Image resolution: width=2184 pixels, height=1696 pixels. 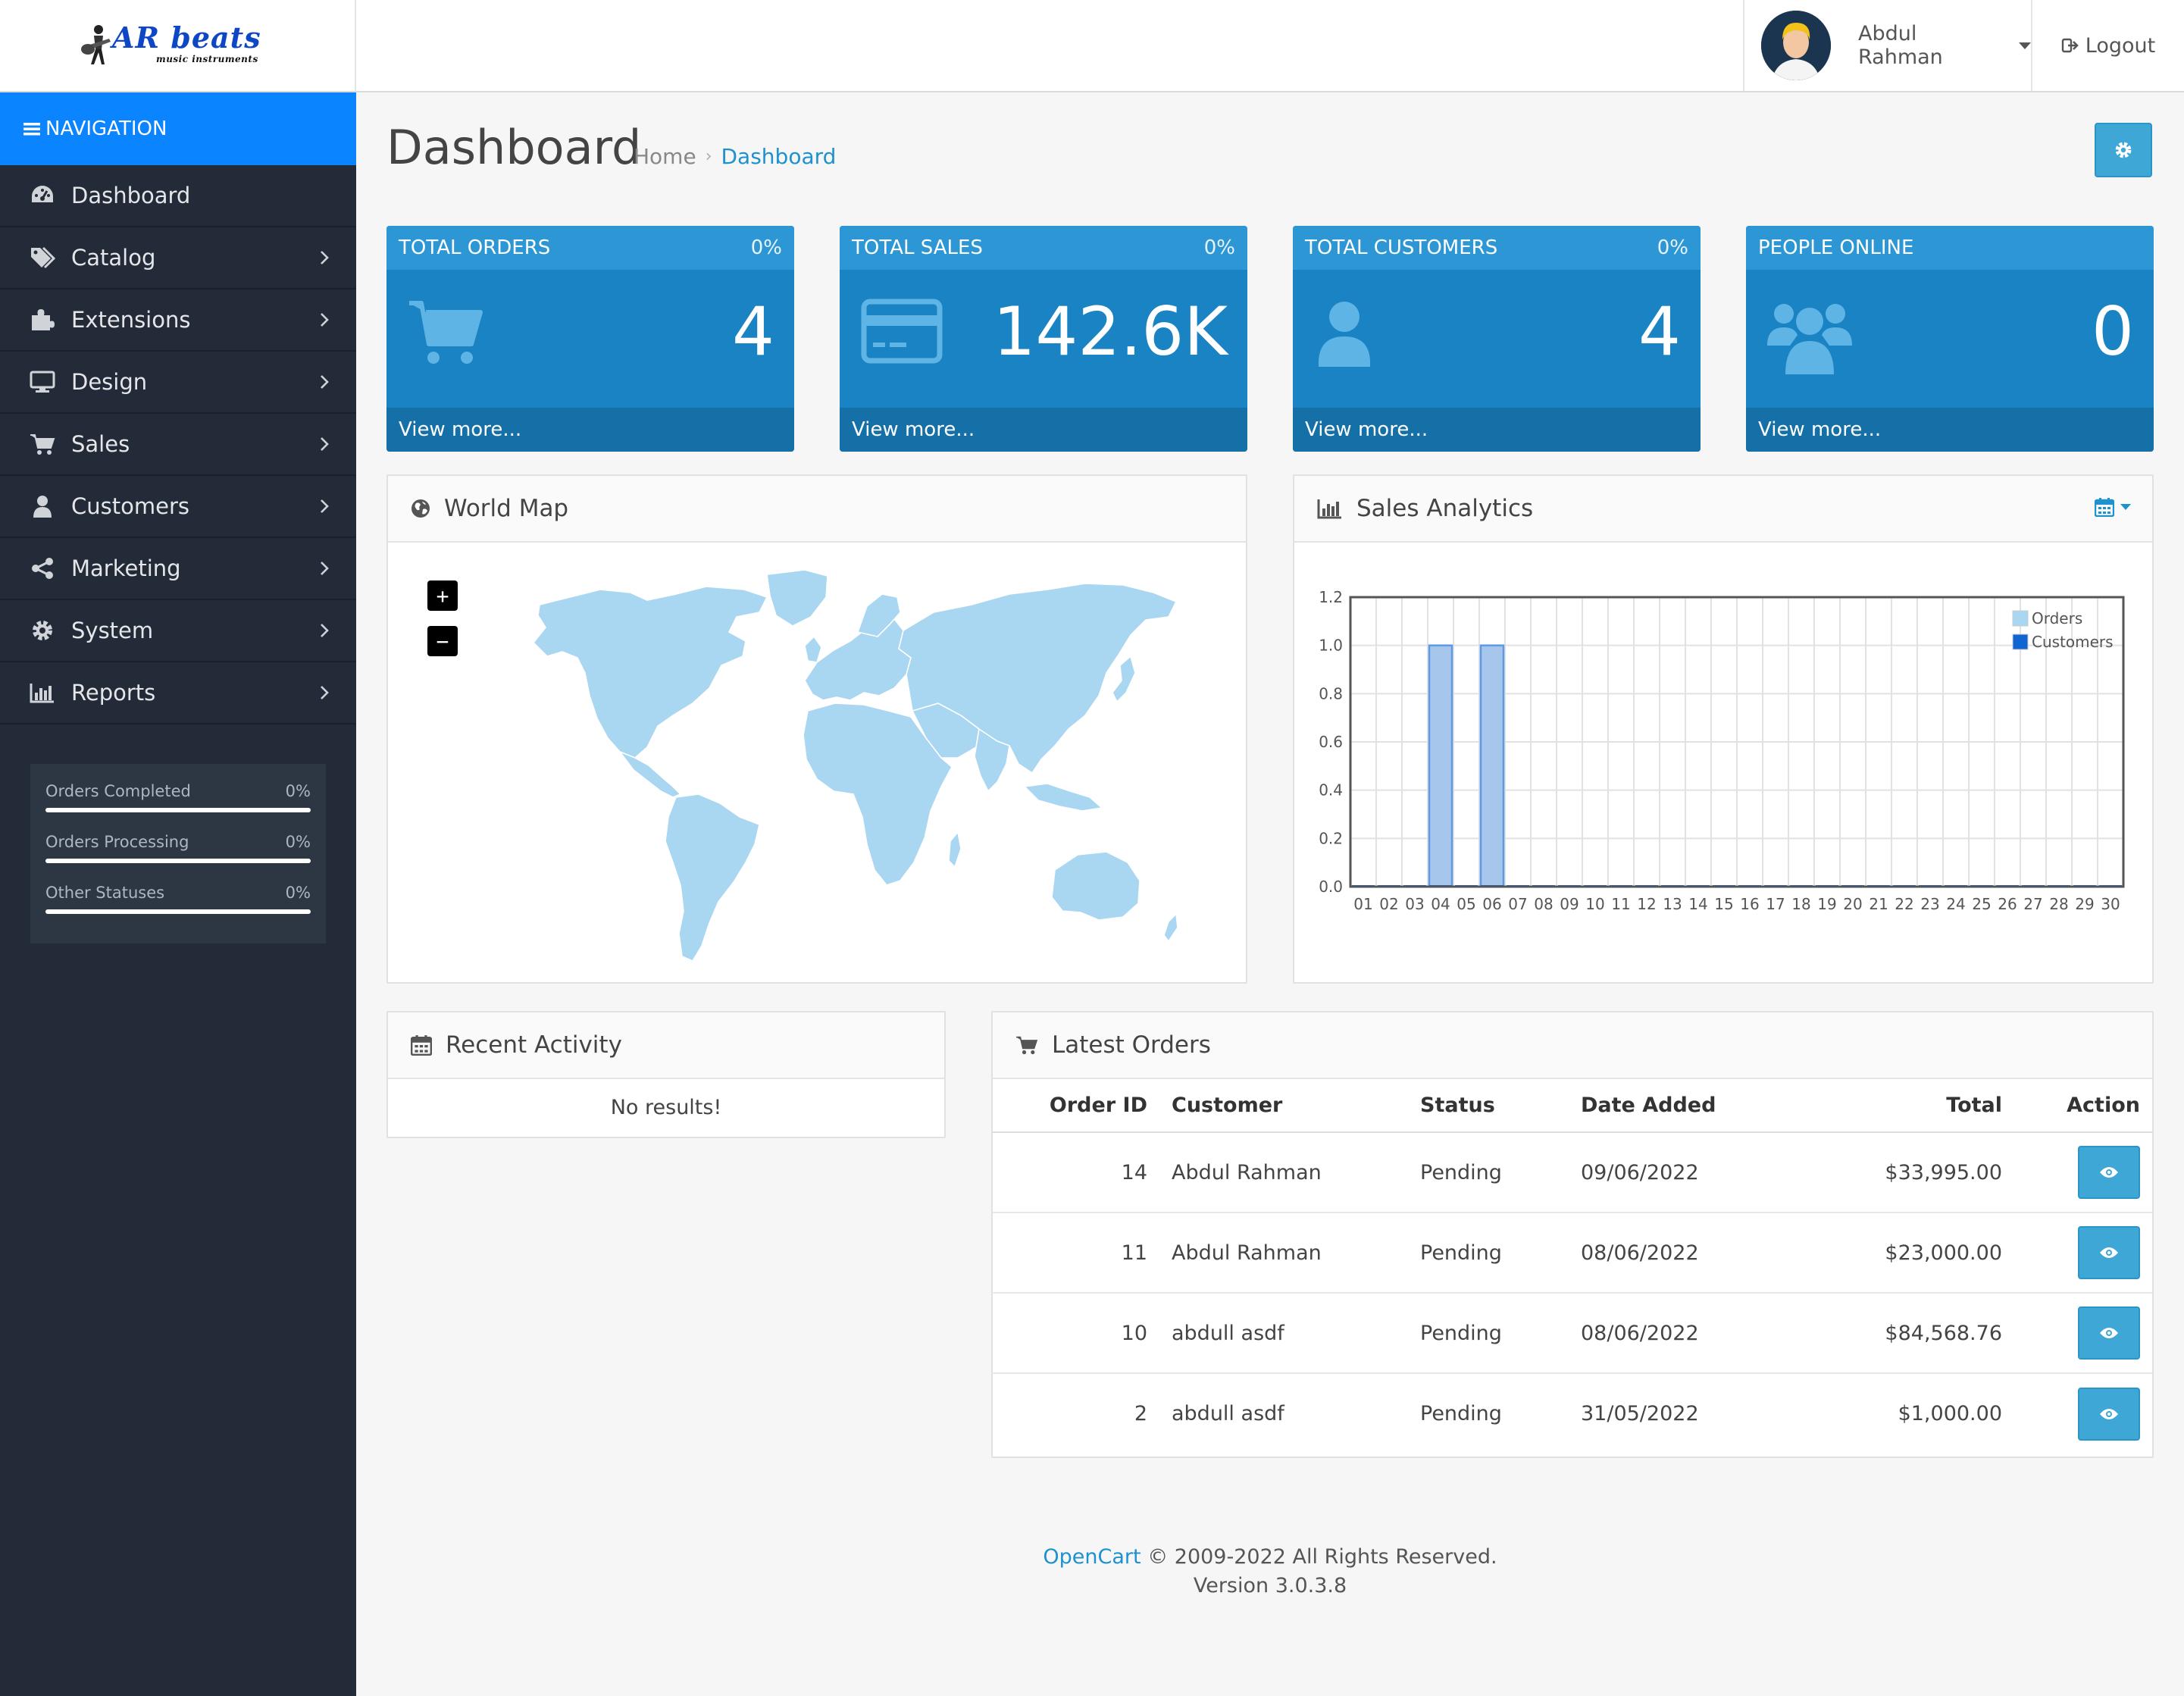 I want to click on logout-button: Logout, so click(x=2107, y=45).